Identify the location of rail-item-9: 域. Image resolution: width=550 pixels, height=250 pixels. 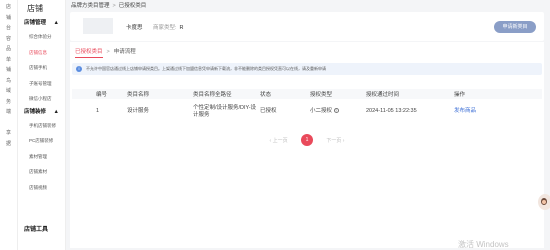
(8, 91).